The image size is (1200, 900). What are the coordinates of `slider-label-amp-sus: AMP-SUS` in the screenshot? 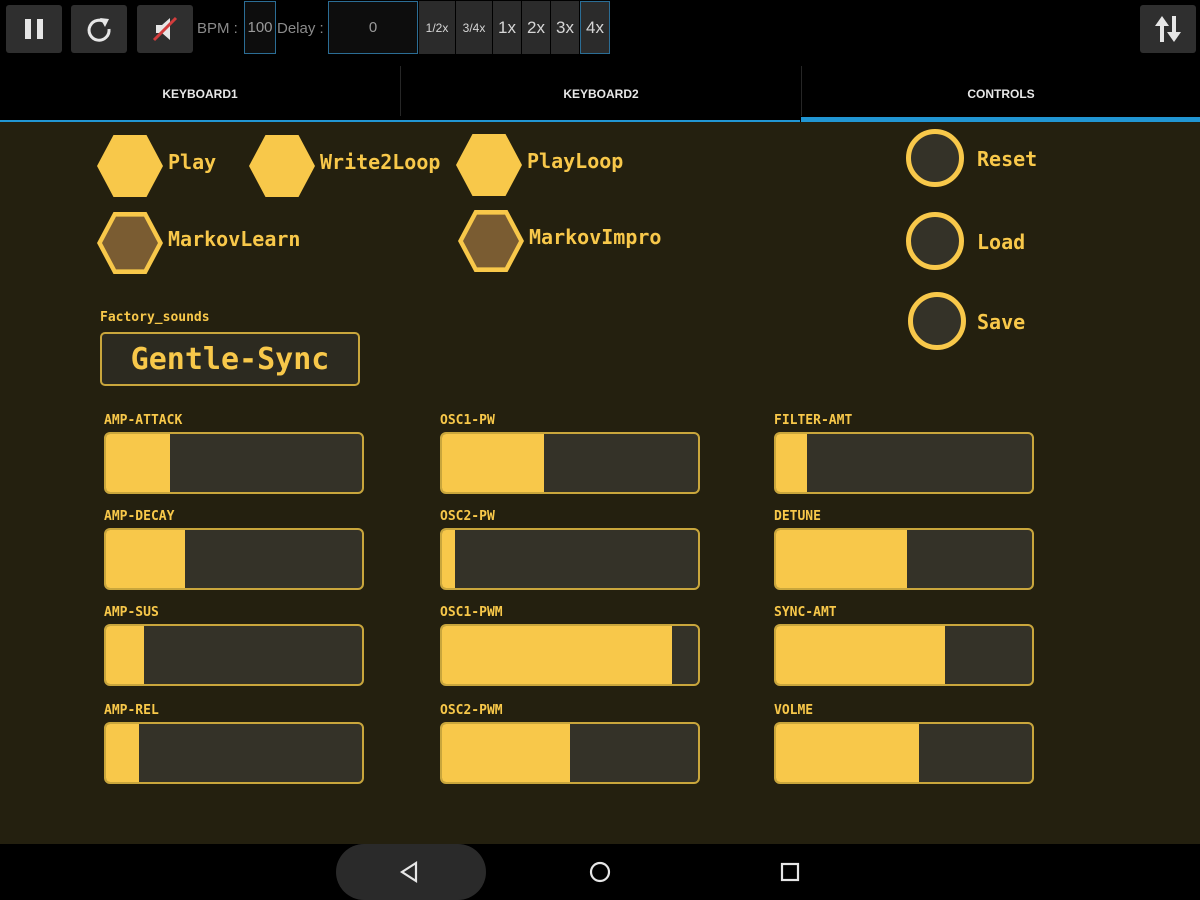 It's located at (131, 612).